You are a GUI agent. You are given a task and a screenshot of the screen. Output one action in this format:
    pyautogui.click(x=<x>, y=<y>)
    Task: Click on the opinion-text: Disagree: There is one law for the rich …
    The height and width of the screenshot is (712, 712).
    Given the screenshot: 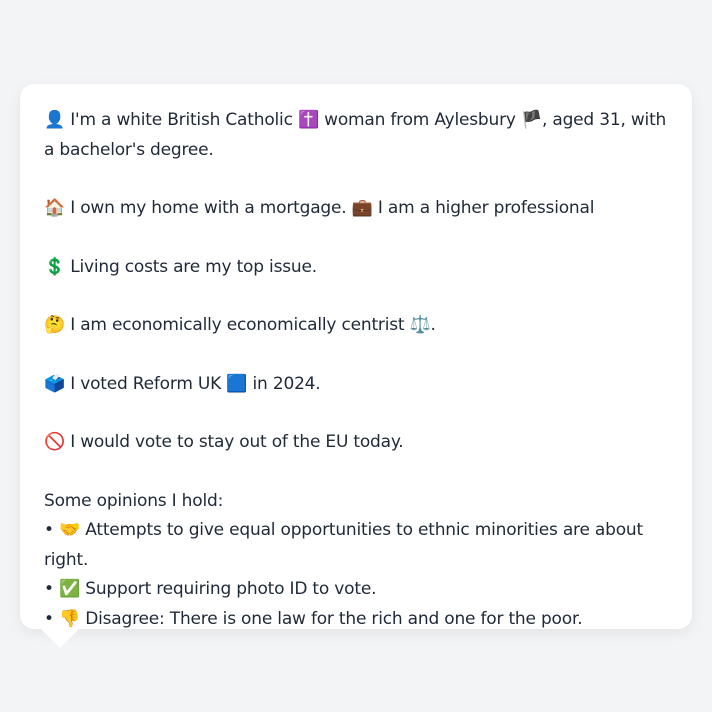 What is the action you would take?
    pyautogui.click(x=334, y=618)
    